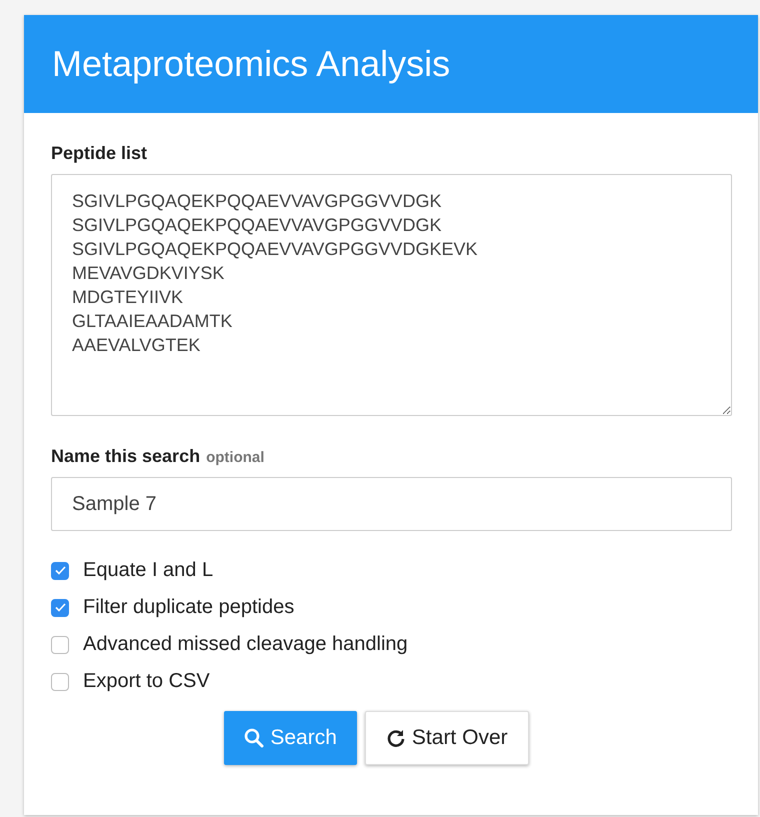 This screenshot has height=817, width=760. What do you see at coordinates (446, 738) in the screenshot?
I see `start-over-button: Start Over` at bounding box center [446, 738].